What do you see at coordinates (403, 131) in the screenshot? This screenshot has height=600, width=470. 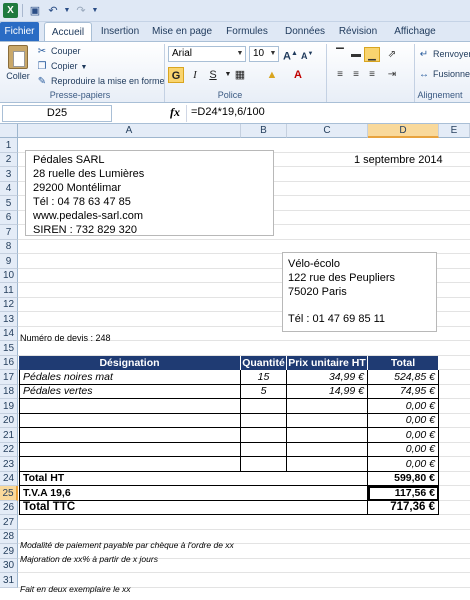 I see `column-header-d: D` at bounding box center [403, 131].